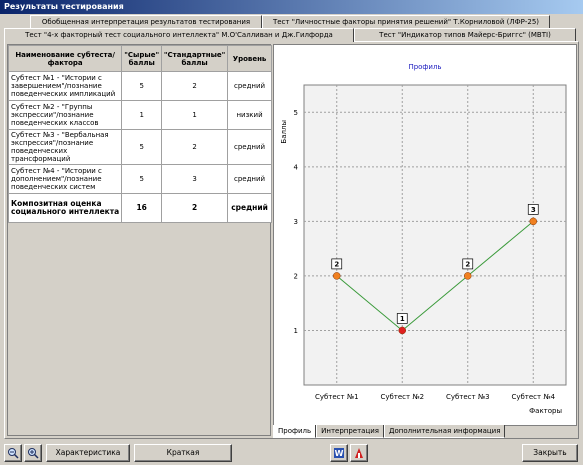 This screenshot has width=583, height=465. I want to click on x-tick-label: Субтест №2, so click(402, 397).